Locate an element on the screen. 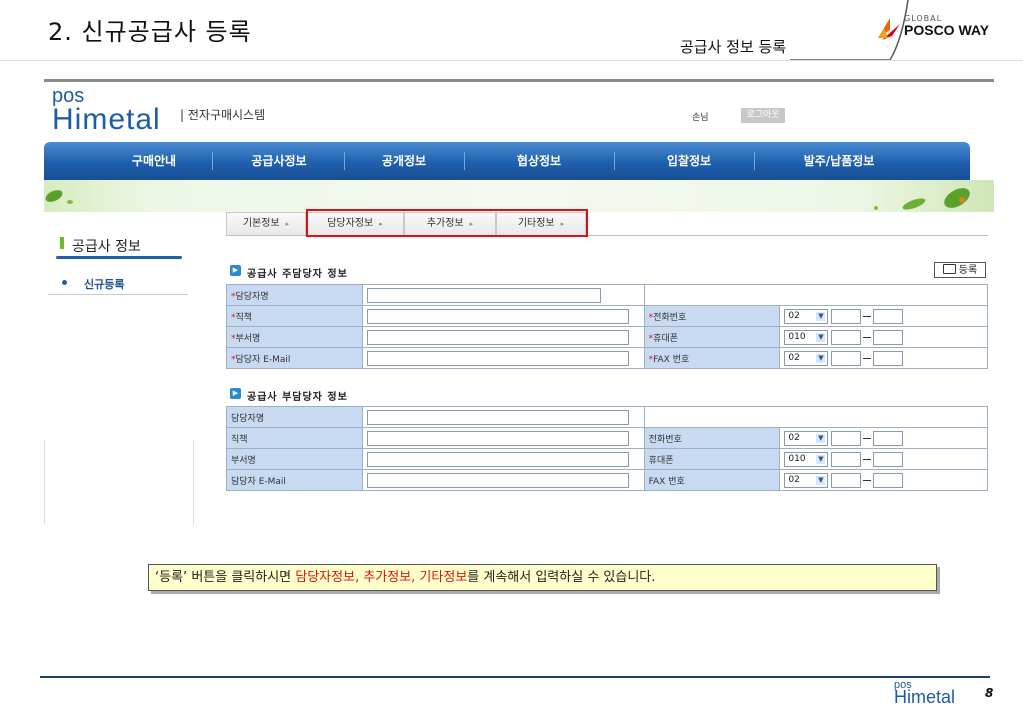 Image resolution: width=1023 pixels, height=708 pixels. sidebar-item-new-registration: 신규등록 is located at coordinates (104, 284).